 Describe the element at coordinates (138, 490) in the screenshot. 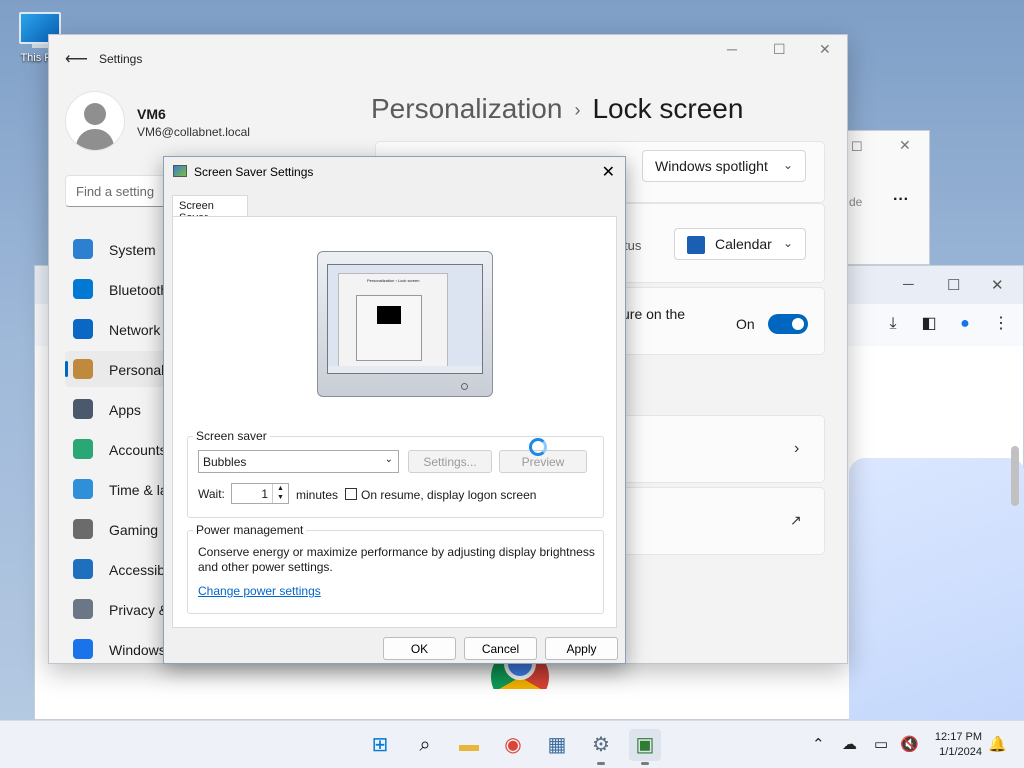

I see `sidebar-item-label: Time & la` at that location.